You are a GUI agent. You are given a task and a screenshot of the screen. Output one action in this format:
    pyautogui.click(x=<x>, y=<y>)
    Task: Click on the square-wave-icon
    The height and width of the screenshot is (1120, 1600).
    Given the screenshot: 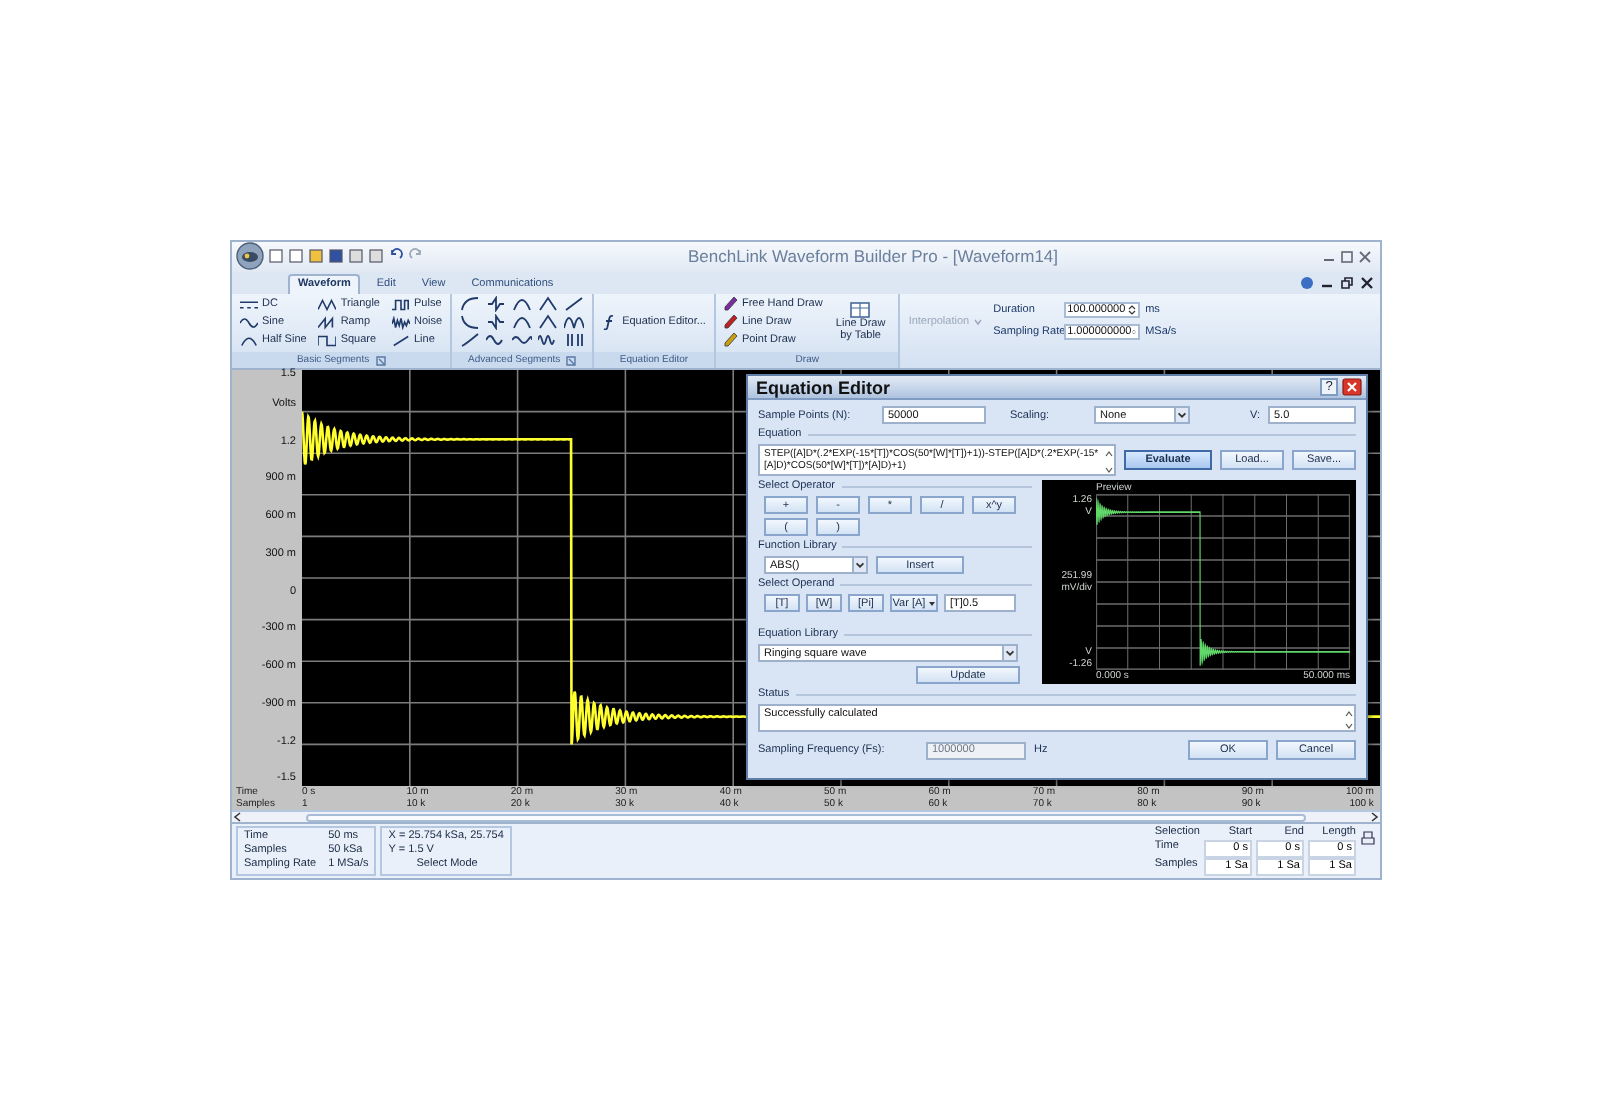 What is the action you would take?
    pyautogui.click(x=327, y=340)
    